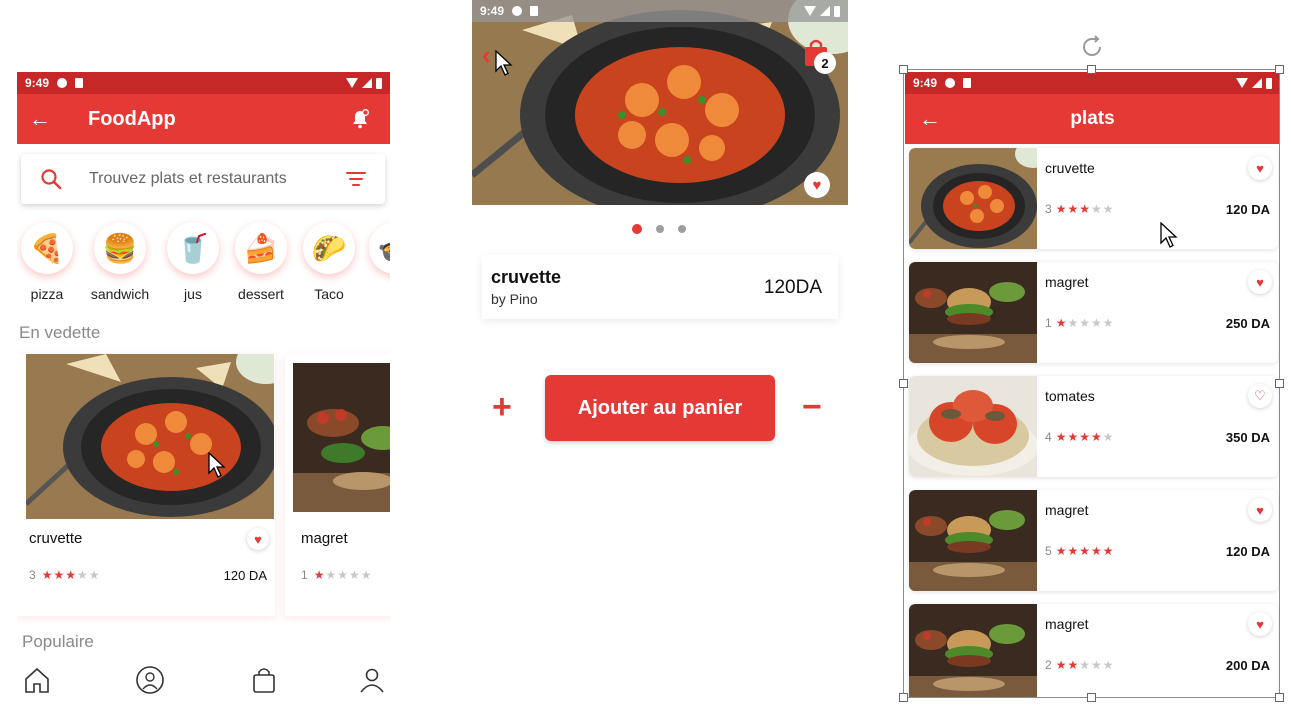 The image size is (1291, 708). What do you see at coordinates (1093, 198) in the screenshot?
I see `list-item: cruvette ♥ 3 ★★★★★ 120 DA` at bounding box center [1093, 198].